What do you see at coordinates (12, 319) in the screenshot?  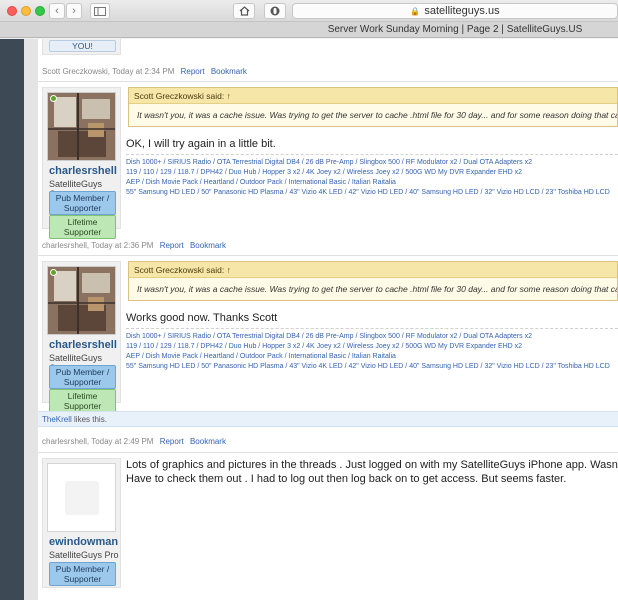 I see `page-left-sidebar` at bounding box center [12, 319].